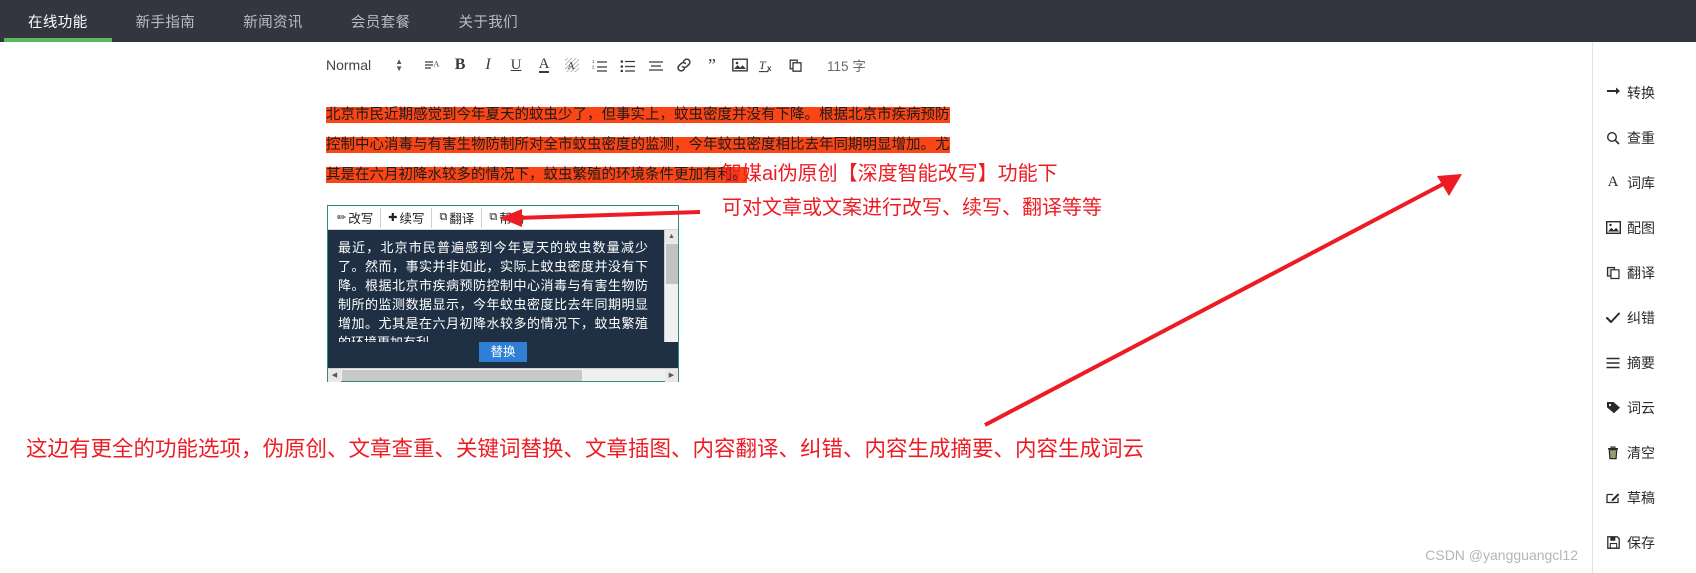 The height and width of the screenshot is (573, 1696). What do you see at coordinates (1613, 497) in the screenshot?
I see `edit-icon` at bounding box center [1613, 497].